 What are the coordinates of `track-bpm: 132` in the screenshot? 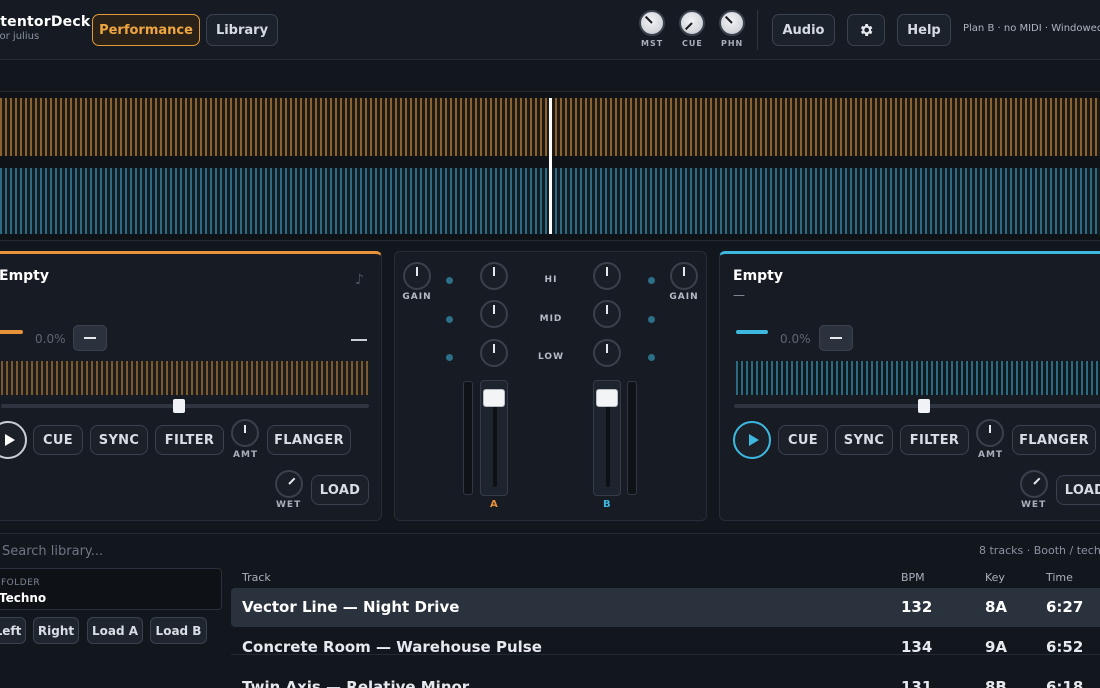 It's located at (917, 607).